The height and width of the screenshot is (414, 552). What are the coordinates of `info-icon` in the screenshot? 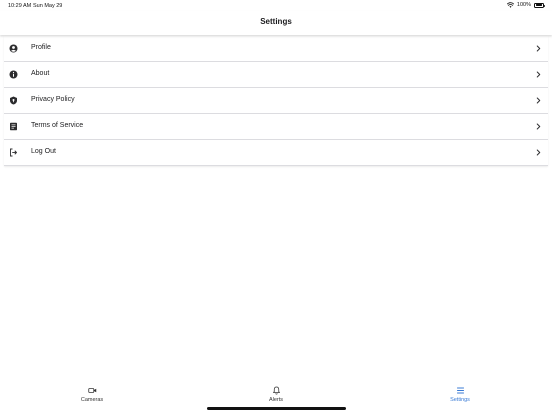 It's located at (13, 74).